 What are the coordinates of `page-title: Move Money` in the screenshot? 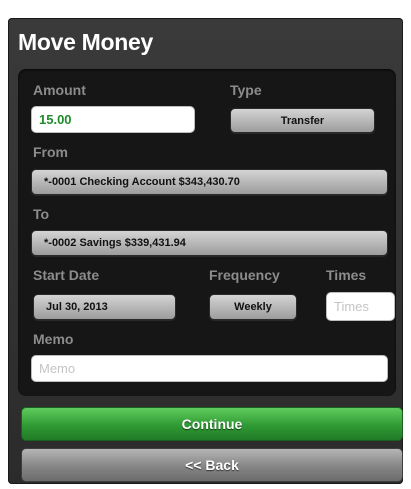 It's located at (86, 42).